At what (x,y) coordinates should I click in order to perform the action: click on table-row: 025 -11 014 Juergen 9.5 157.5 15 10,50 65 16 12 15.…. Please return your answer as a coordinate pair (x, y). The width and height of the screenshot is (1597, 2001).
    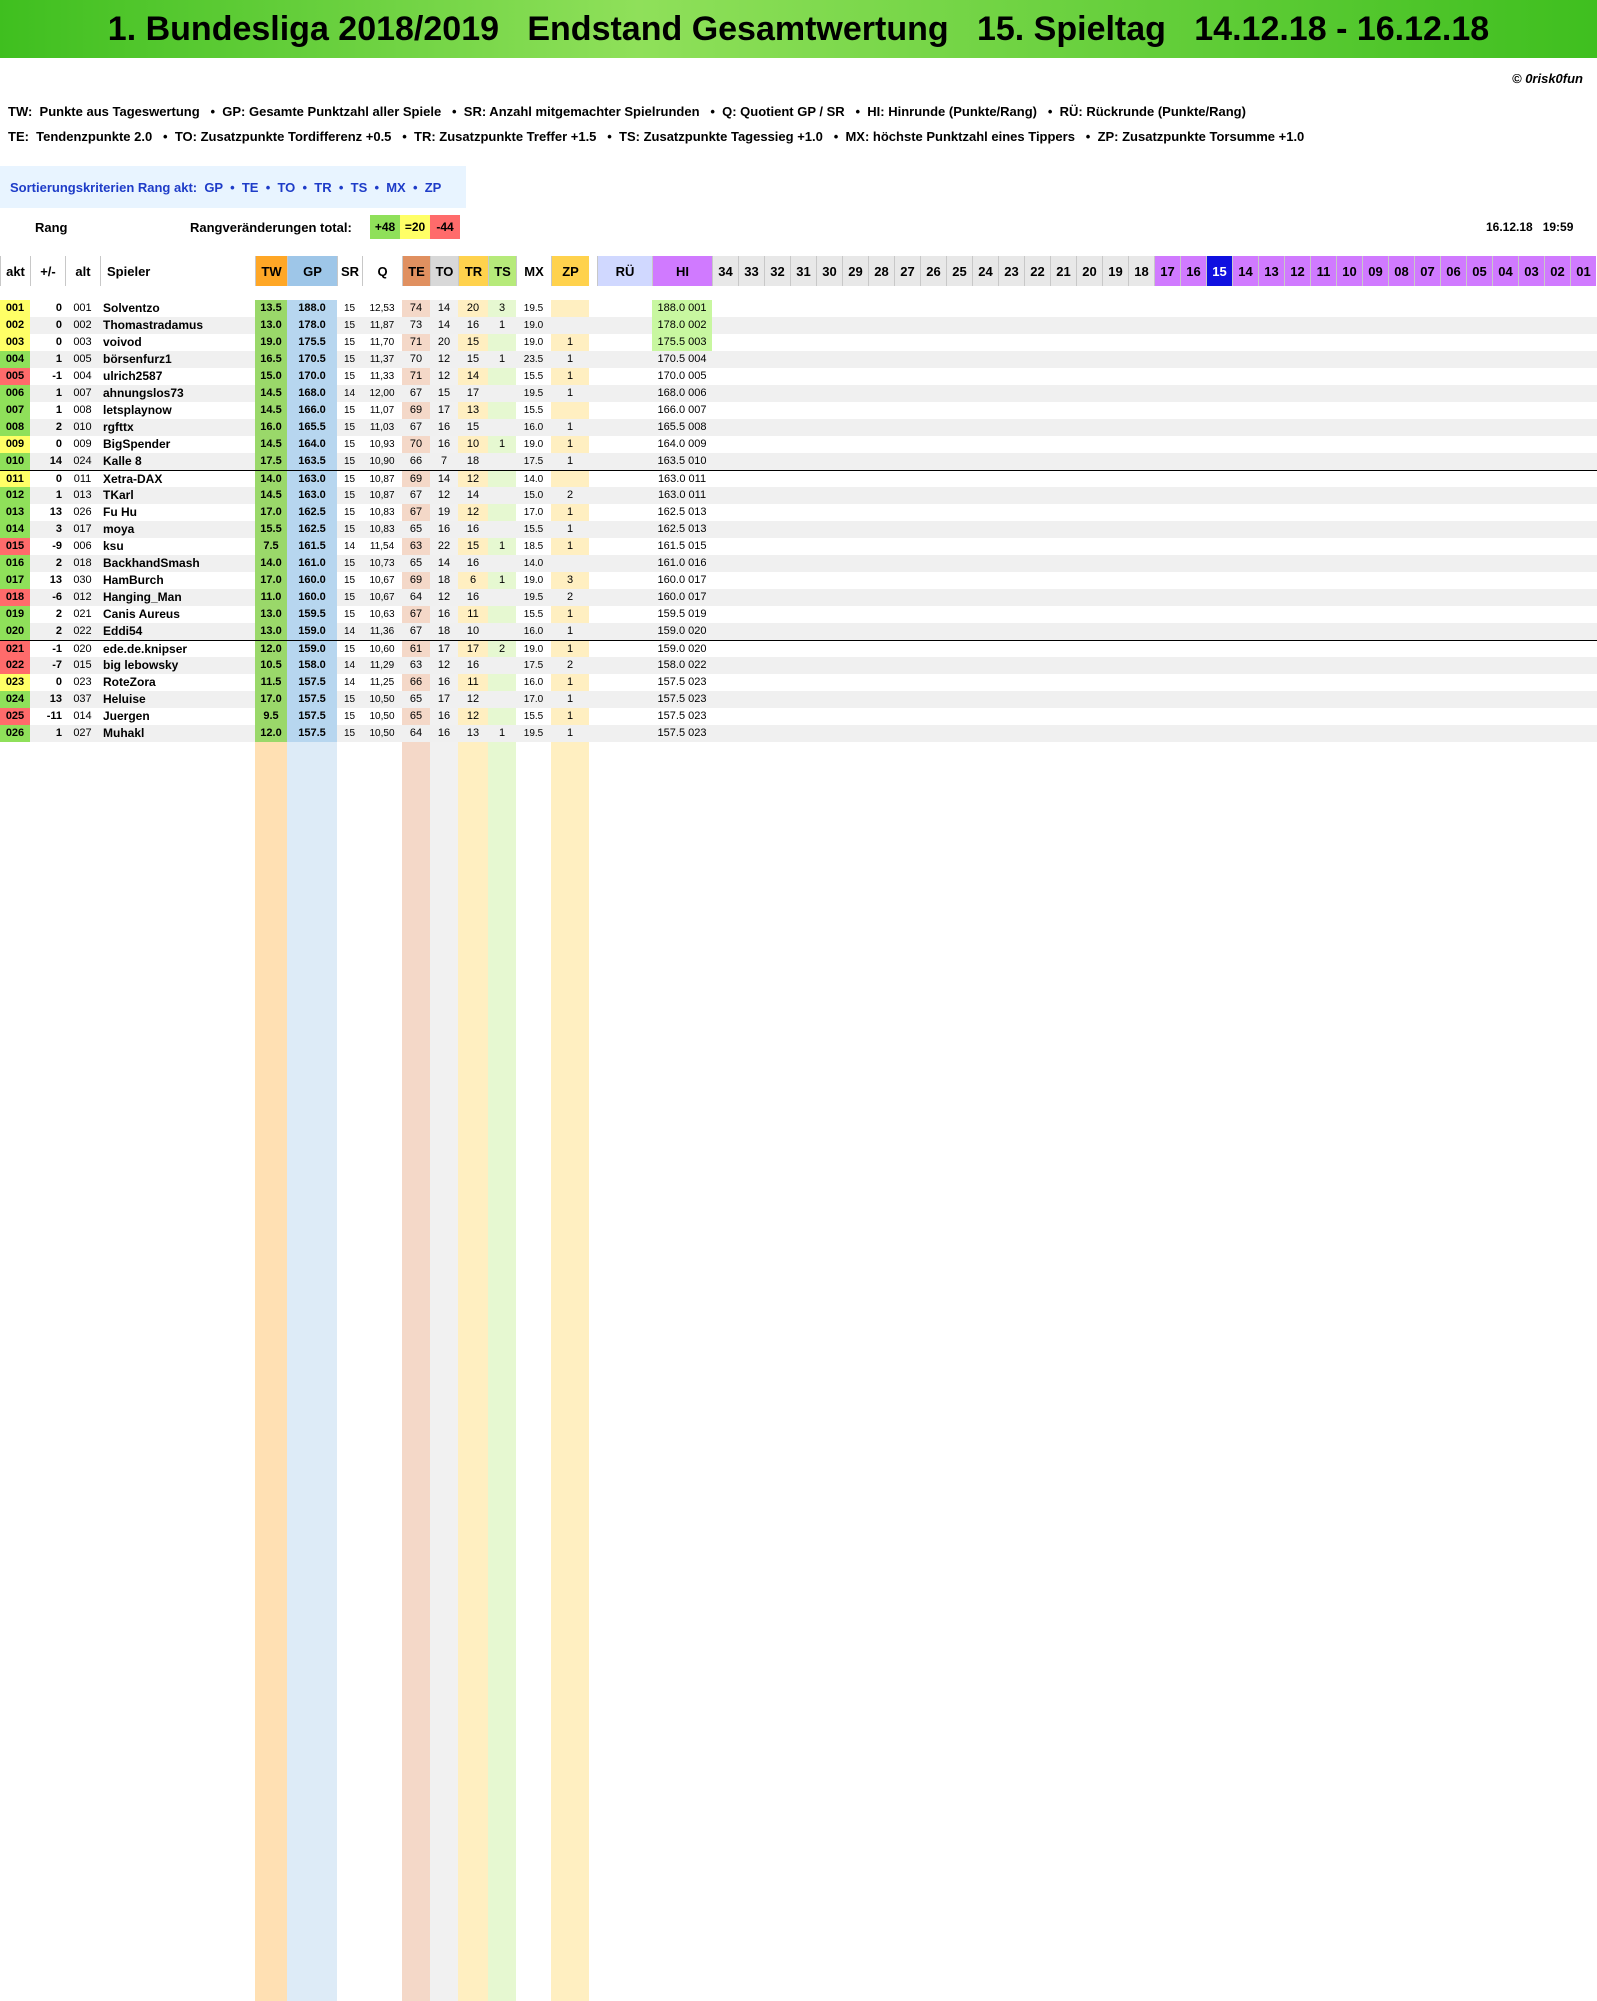
    Looking at the image, I should click on (798, 716).